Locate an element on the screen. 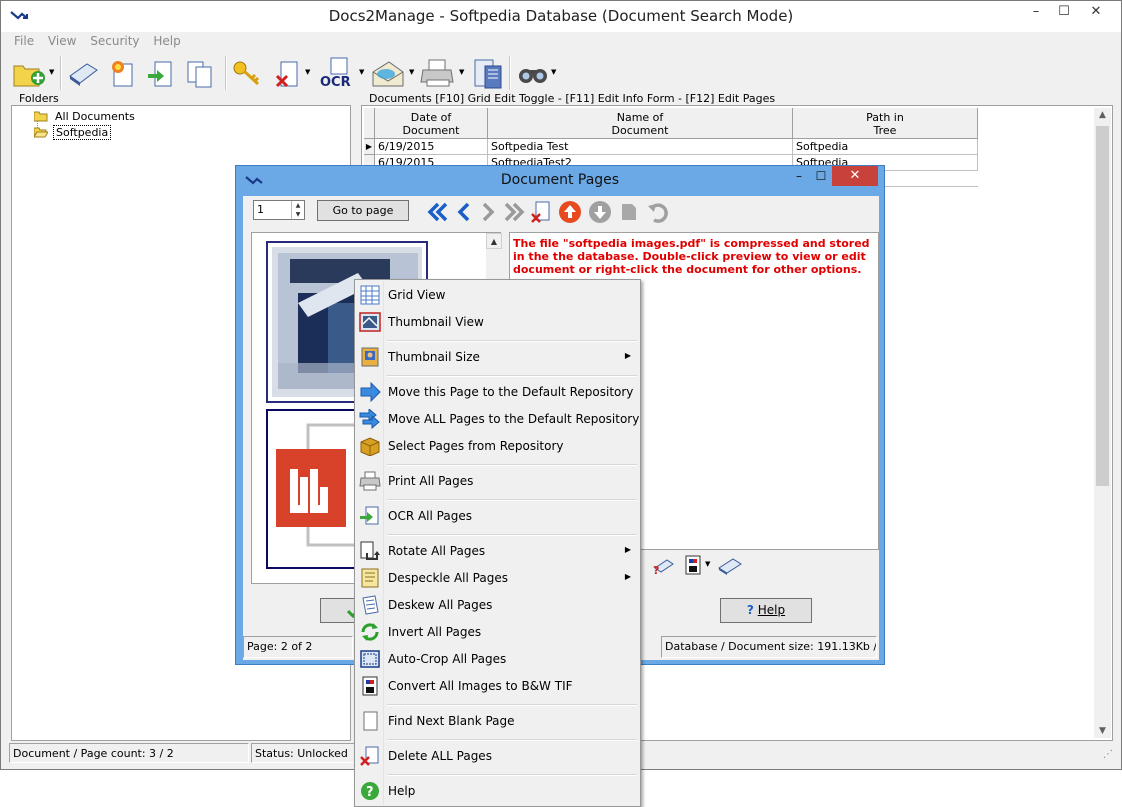 Image resolution: width=1122 pixels, height=807 pixels. menu-file: File is located at coordinates (24, 41).